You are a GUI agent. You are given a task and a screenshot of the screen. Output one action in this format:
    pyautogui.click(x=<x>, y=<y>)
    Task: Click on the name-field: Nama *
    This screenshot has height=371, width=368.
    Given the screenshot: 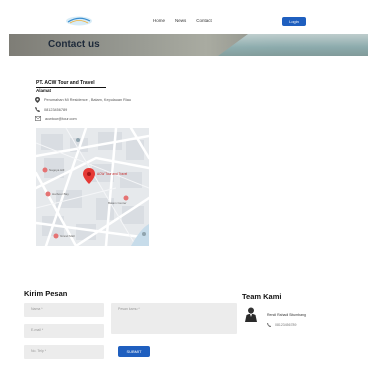 What is the action you would take?
    pyautogui.click(x=64, y=310)
    